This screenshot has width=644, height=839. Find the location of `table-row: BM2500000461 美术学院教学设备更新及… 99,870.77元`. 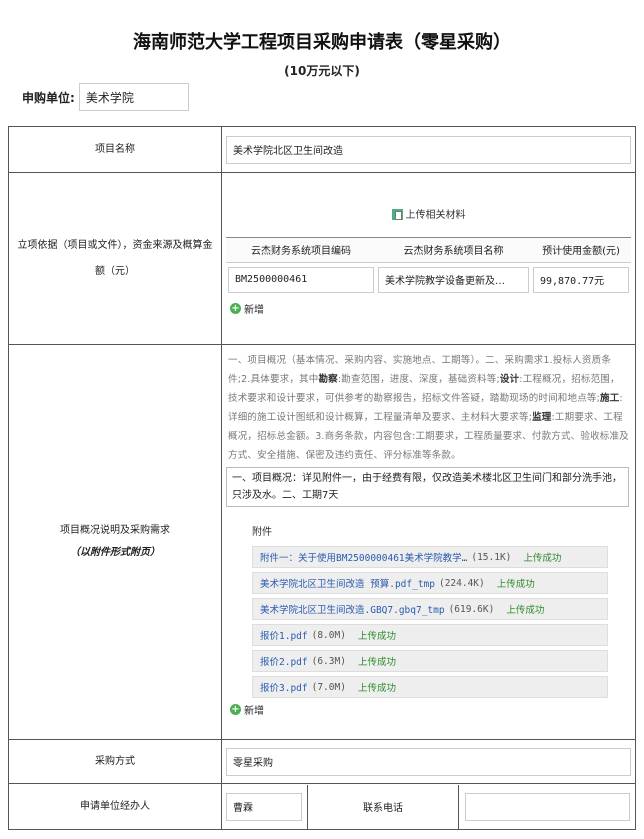

table-row: BM2500000461 美术学院教学设备更新及… 99,870.77元 is located at coordinates (428, 279).